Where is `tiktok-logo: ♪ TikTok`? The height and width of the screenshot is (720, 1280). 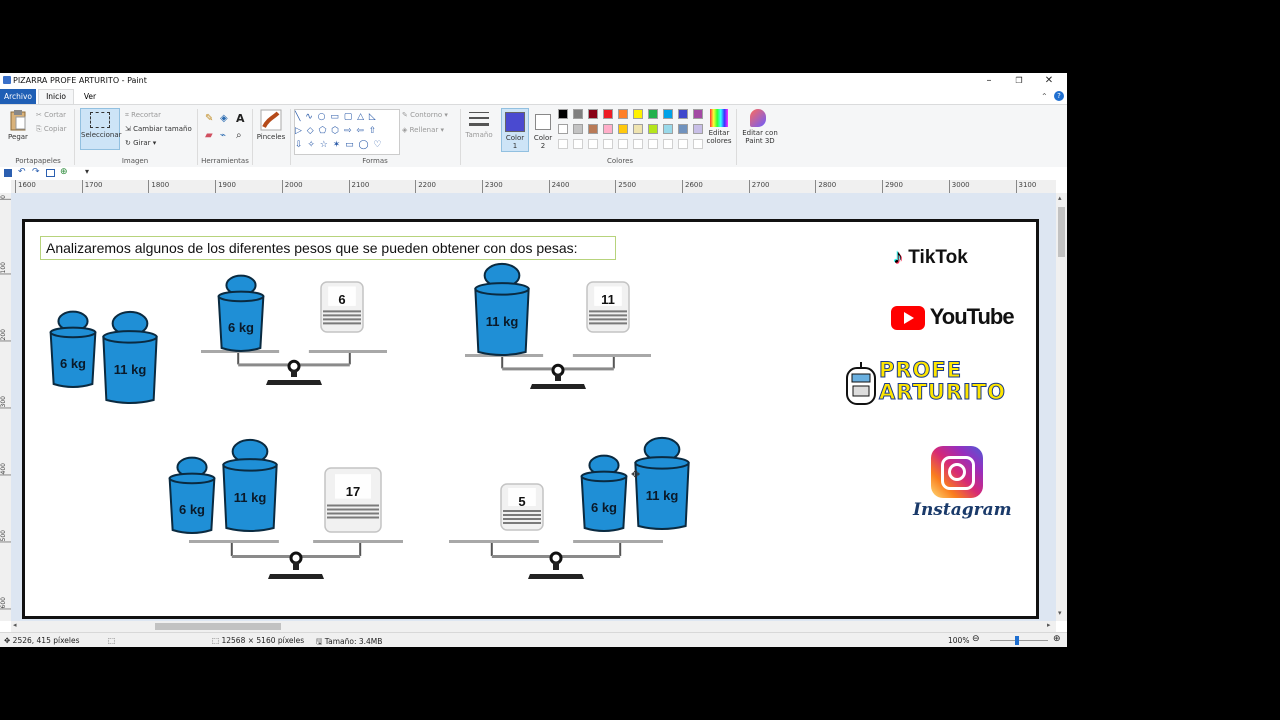 tiktok-logo: ♪ TikTok is located at coordinates (930, 257).